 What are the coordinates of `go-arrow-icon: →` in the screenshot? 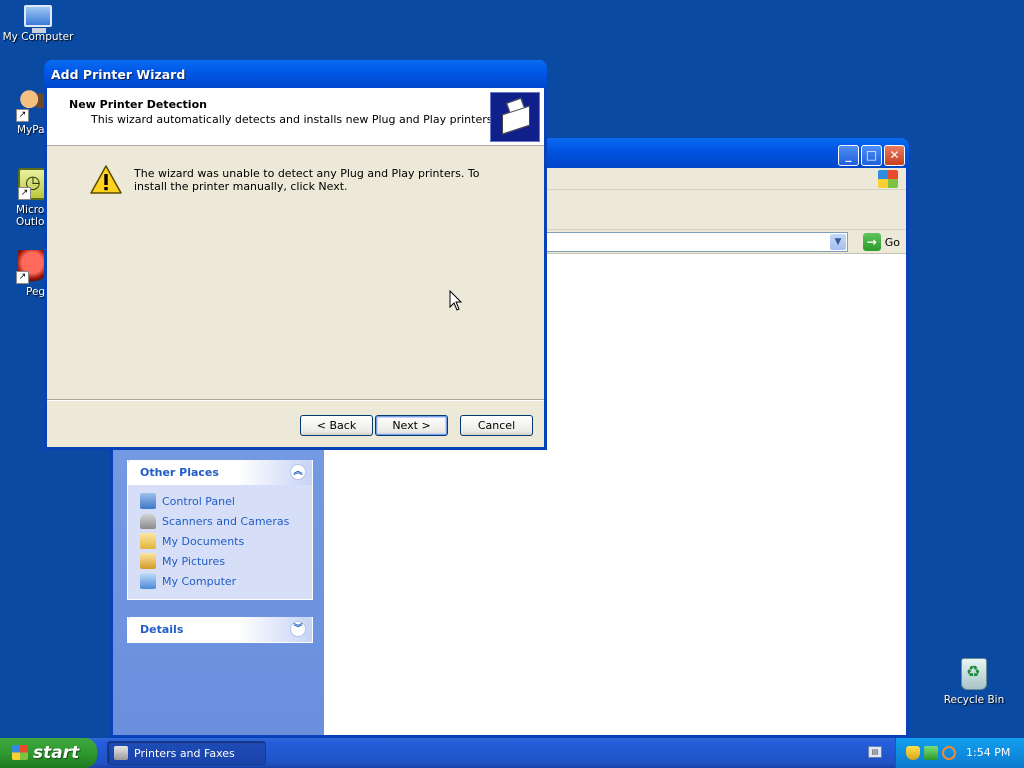 It's located at (871, 242).